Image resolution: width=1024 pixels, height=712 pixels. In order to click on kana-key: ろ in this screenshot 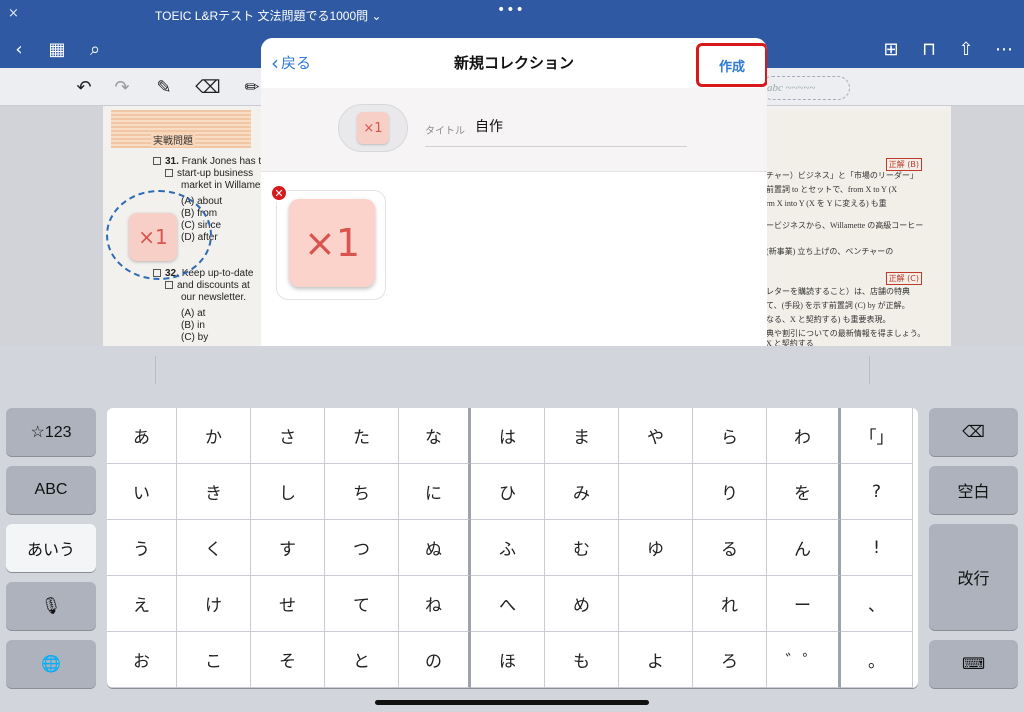, I will do `click(730, 660)`.